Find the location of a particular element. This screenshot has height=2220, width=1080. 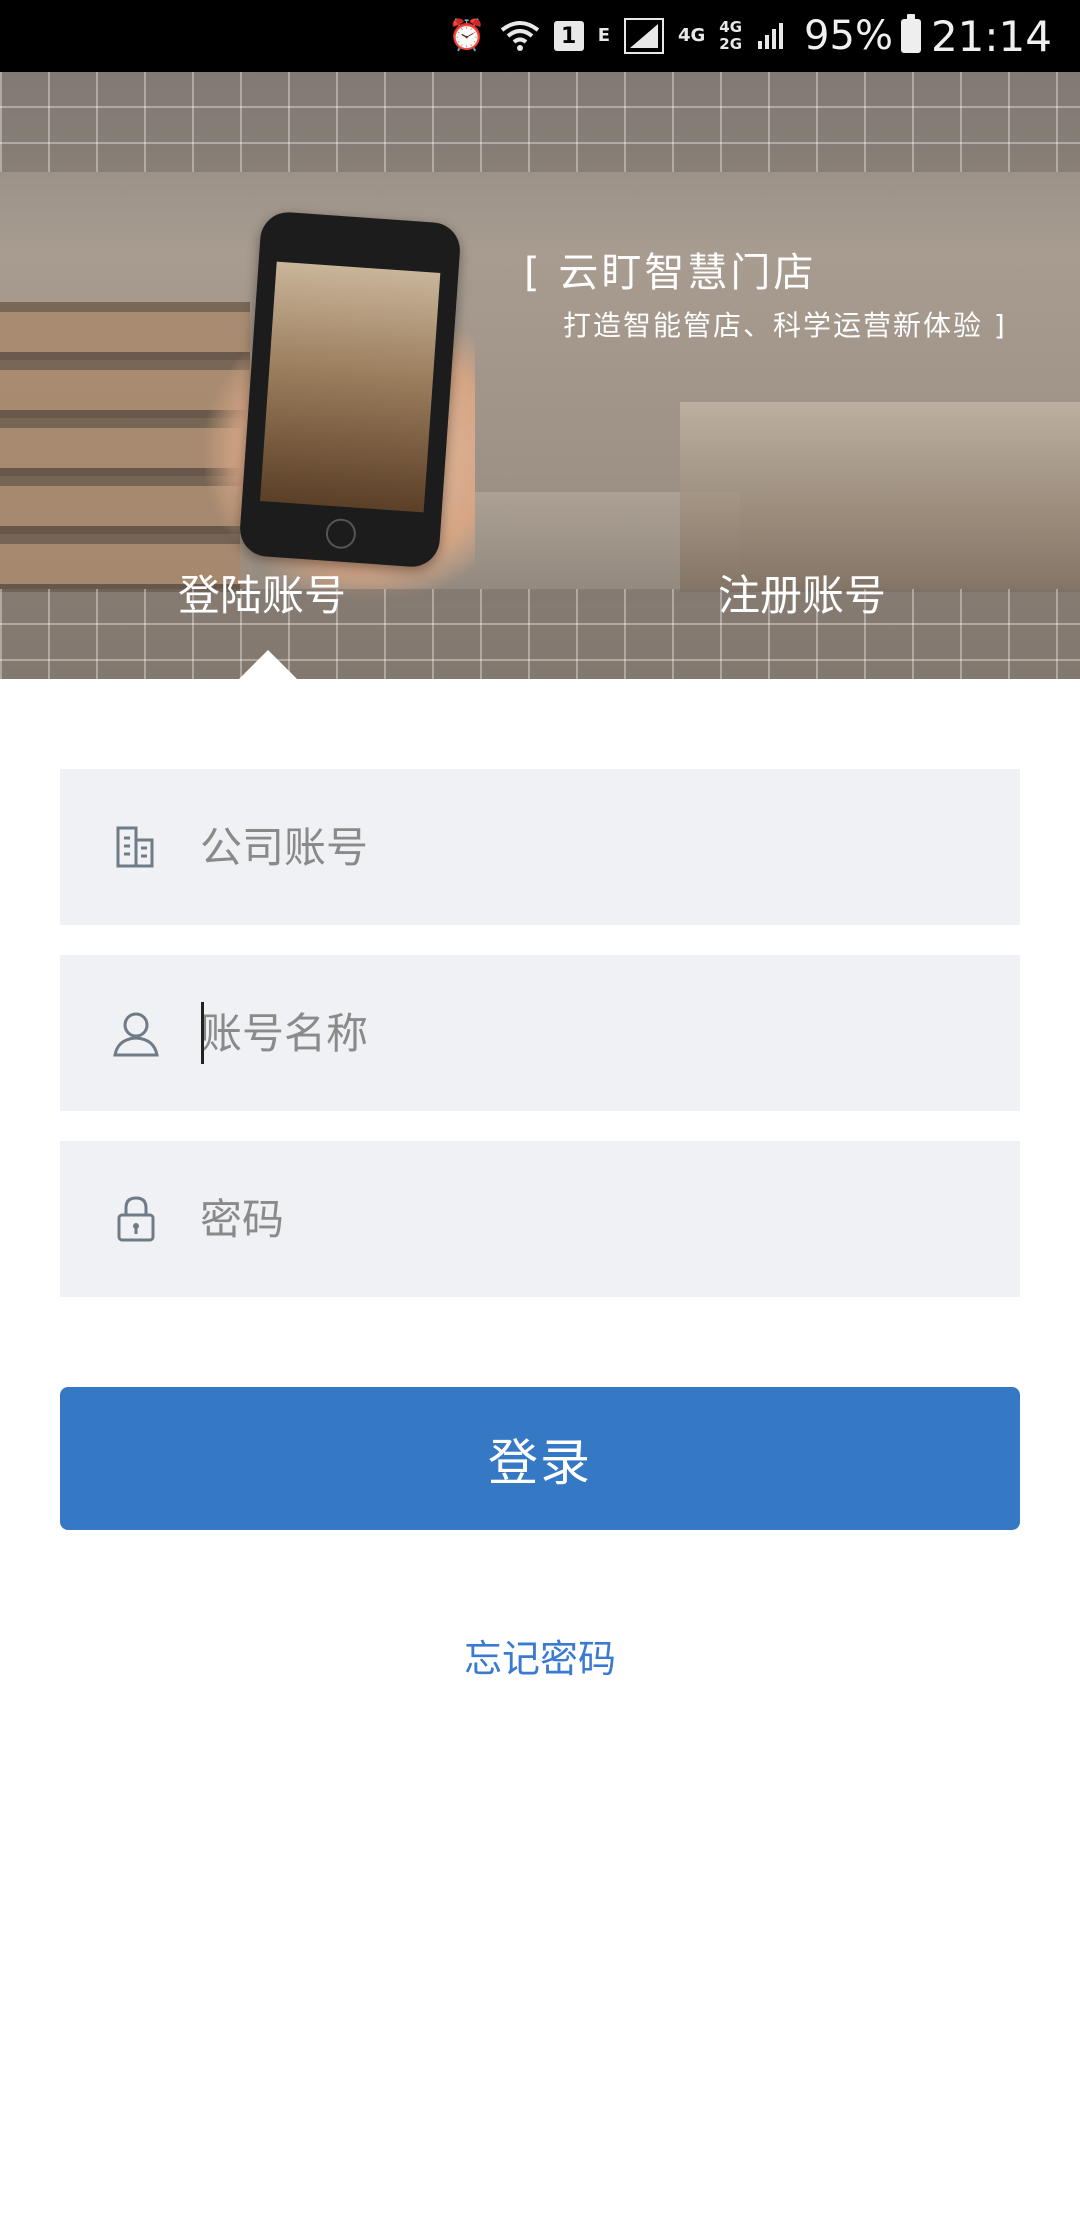

password-field is located at coordinates (540, 1219).